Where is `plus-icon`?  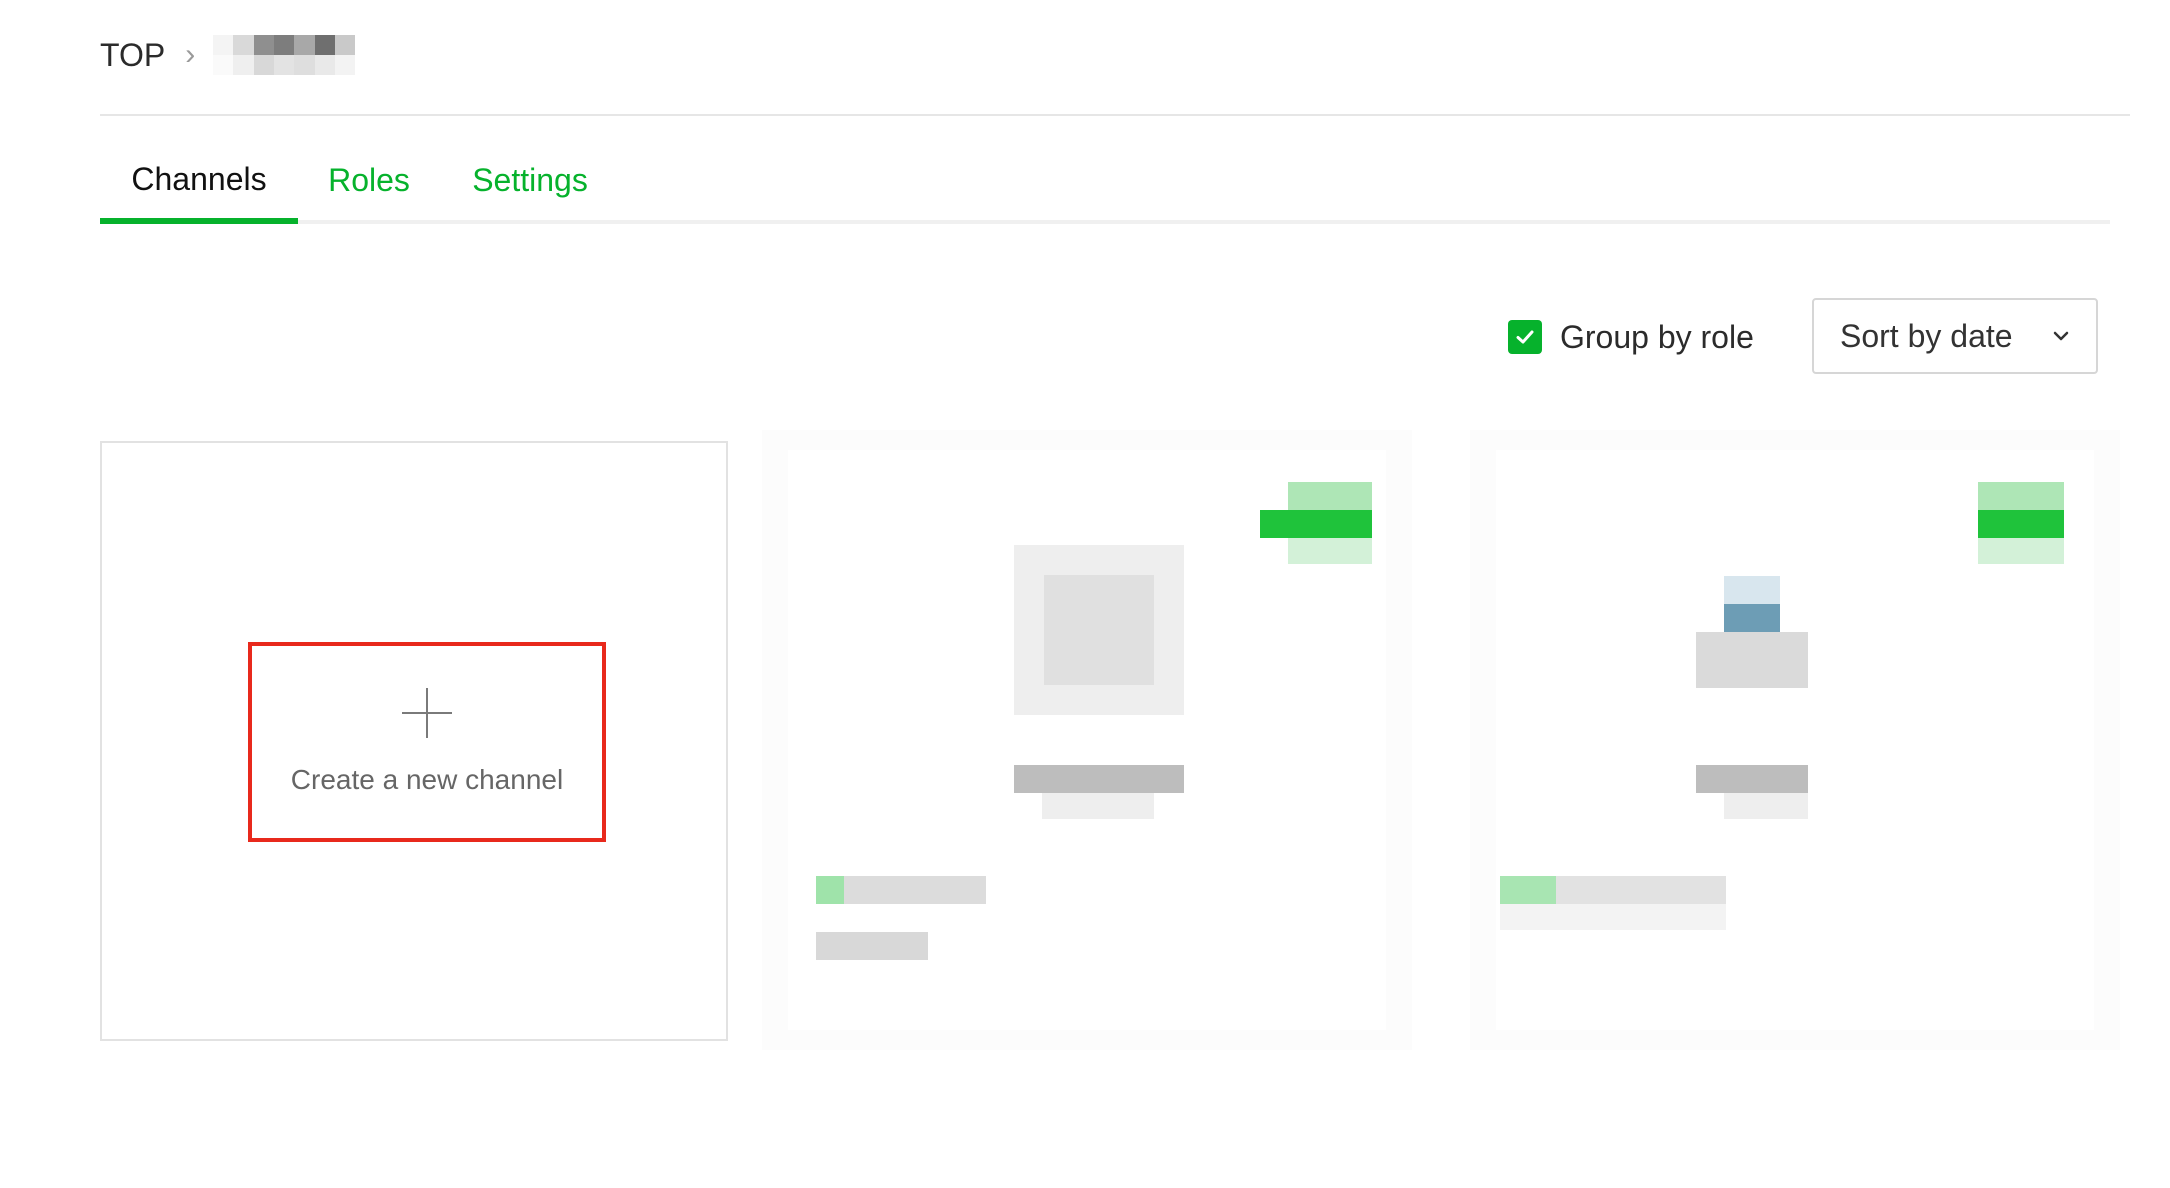
plus-icon is located at coordinates (427, 713).